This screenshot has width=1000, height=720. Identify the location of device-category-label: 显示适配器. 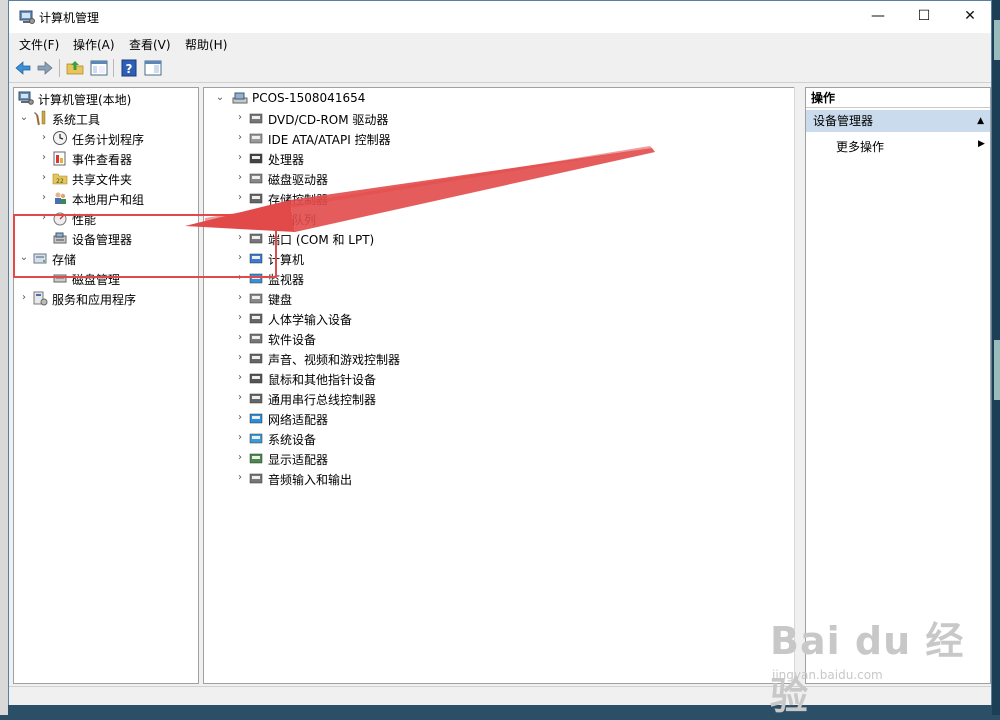
(298, 460).